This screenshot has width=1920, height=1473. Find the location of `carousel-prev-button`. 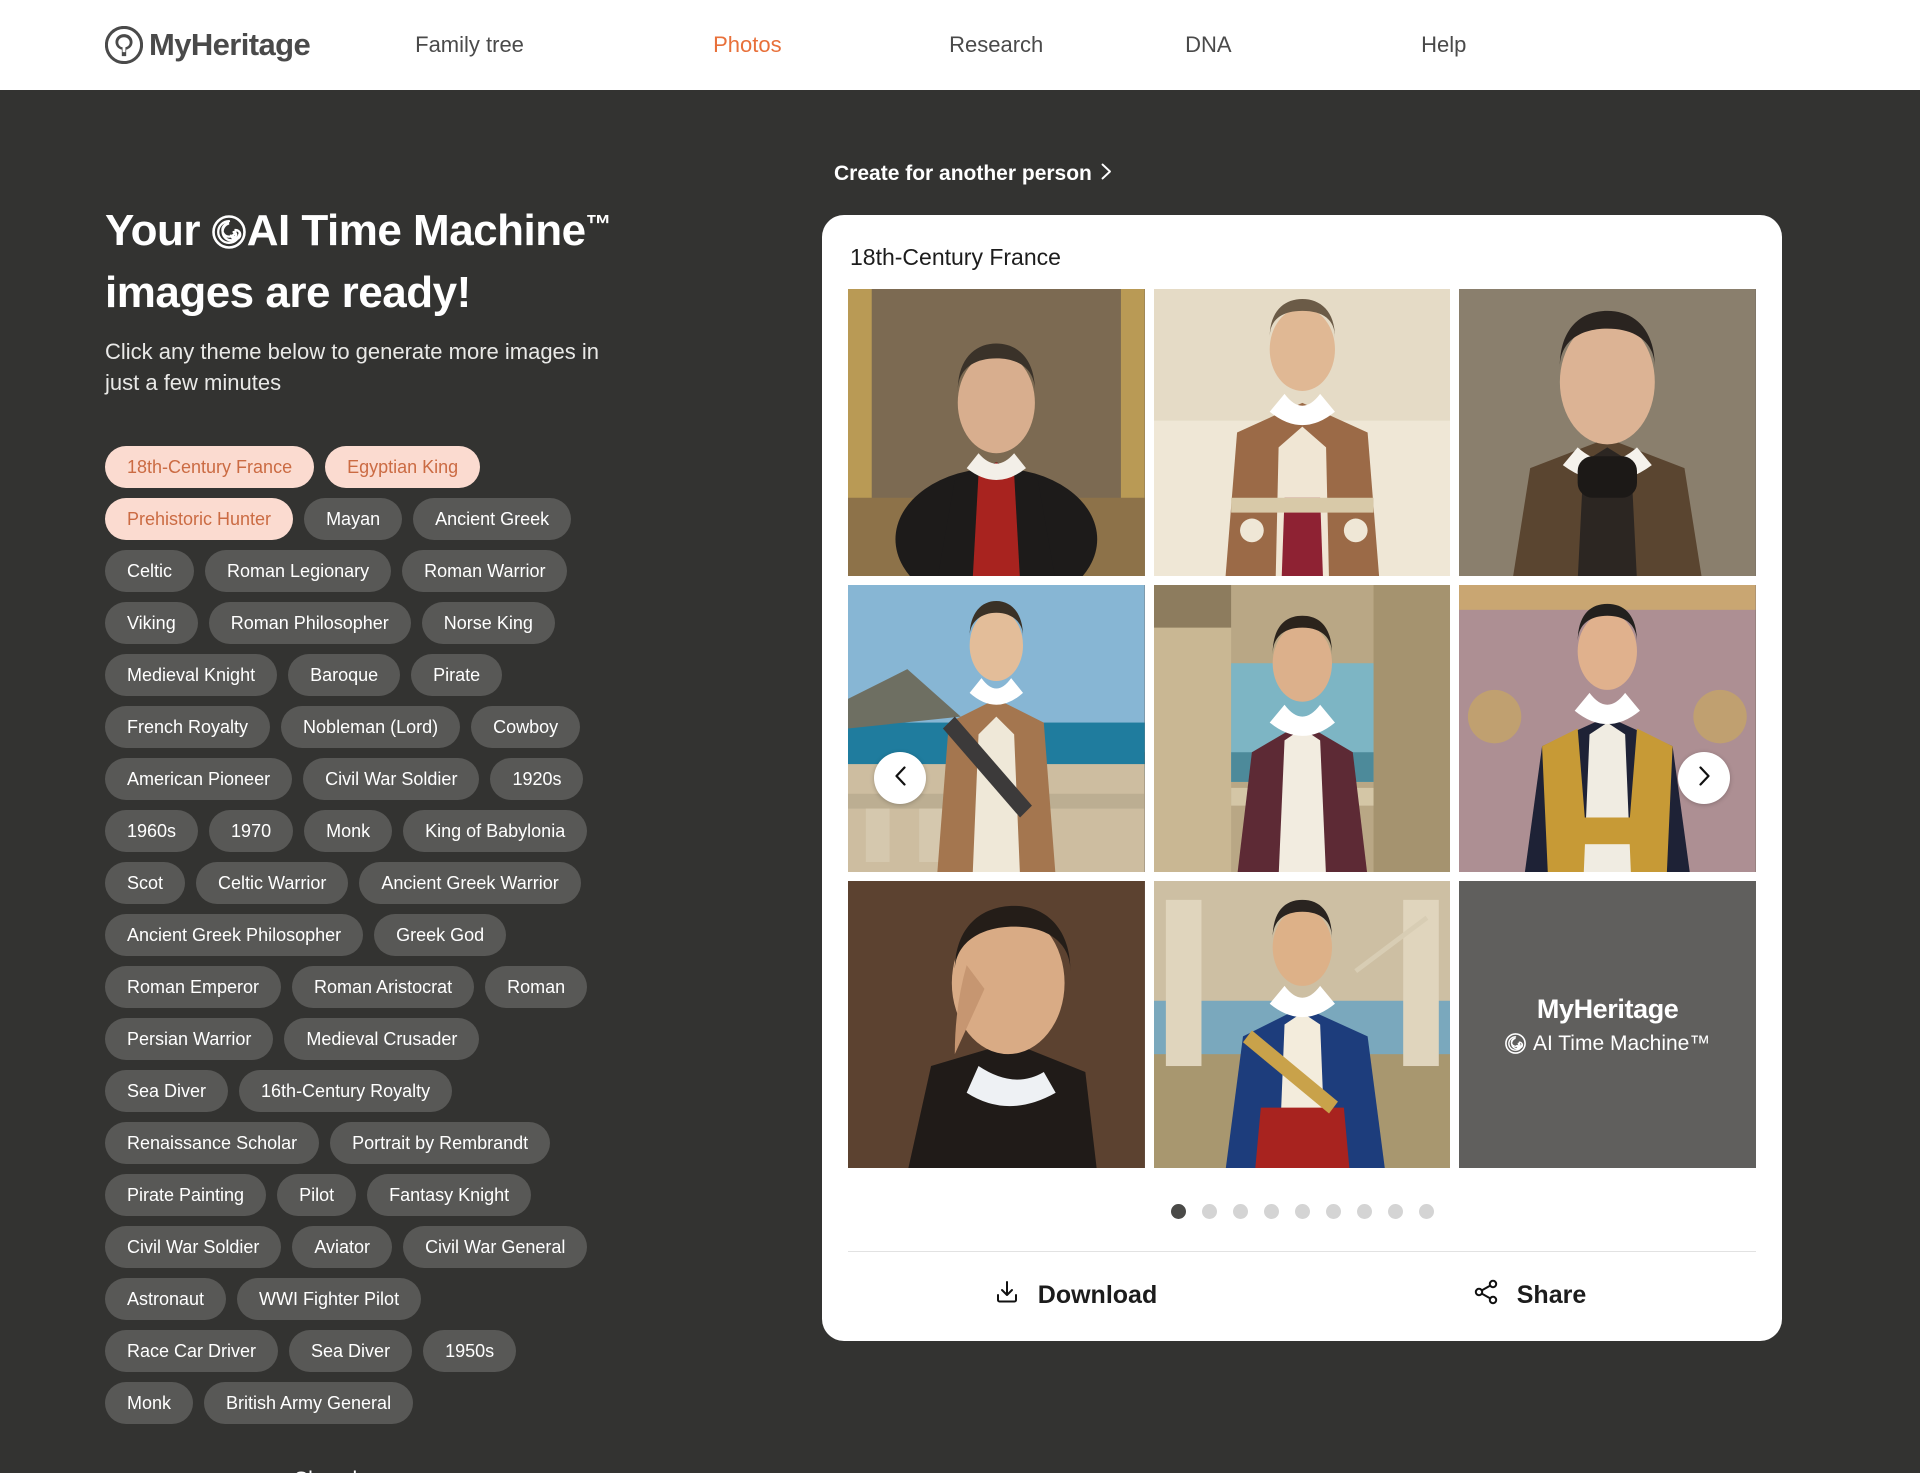

carousel-prev-button is located at coordinates (900, 778).